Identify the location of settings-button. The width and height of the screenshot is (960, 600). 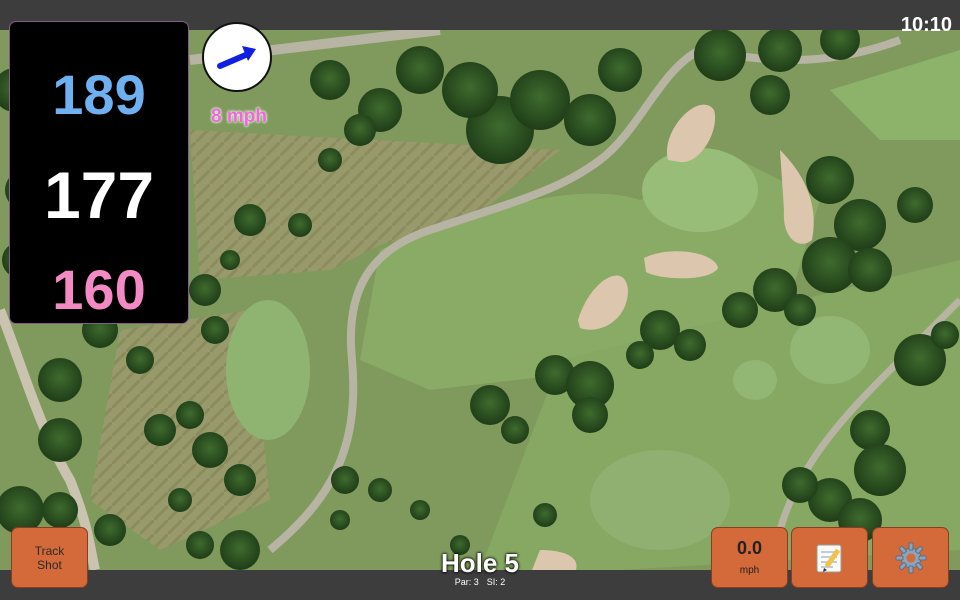
(910, 557).